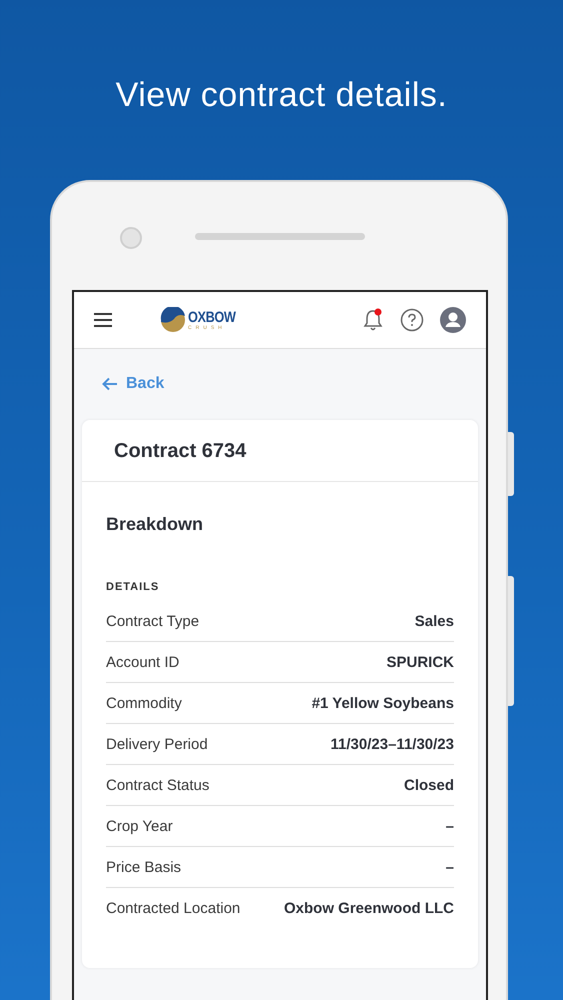  I want to click on section-heading: Breakdown, so click(155, 524).